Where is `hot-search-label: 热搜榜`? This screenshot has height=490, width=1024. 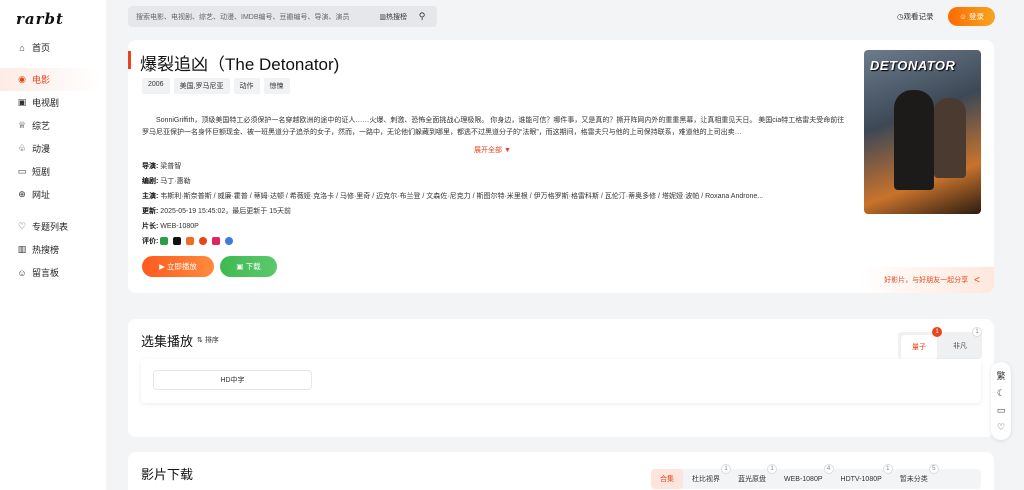
hot-search-label: 热搜榜 is located at coordinates (396, 17).